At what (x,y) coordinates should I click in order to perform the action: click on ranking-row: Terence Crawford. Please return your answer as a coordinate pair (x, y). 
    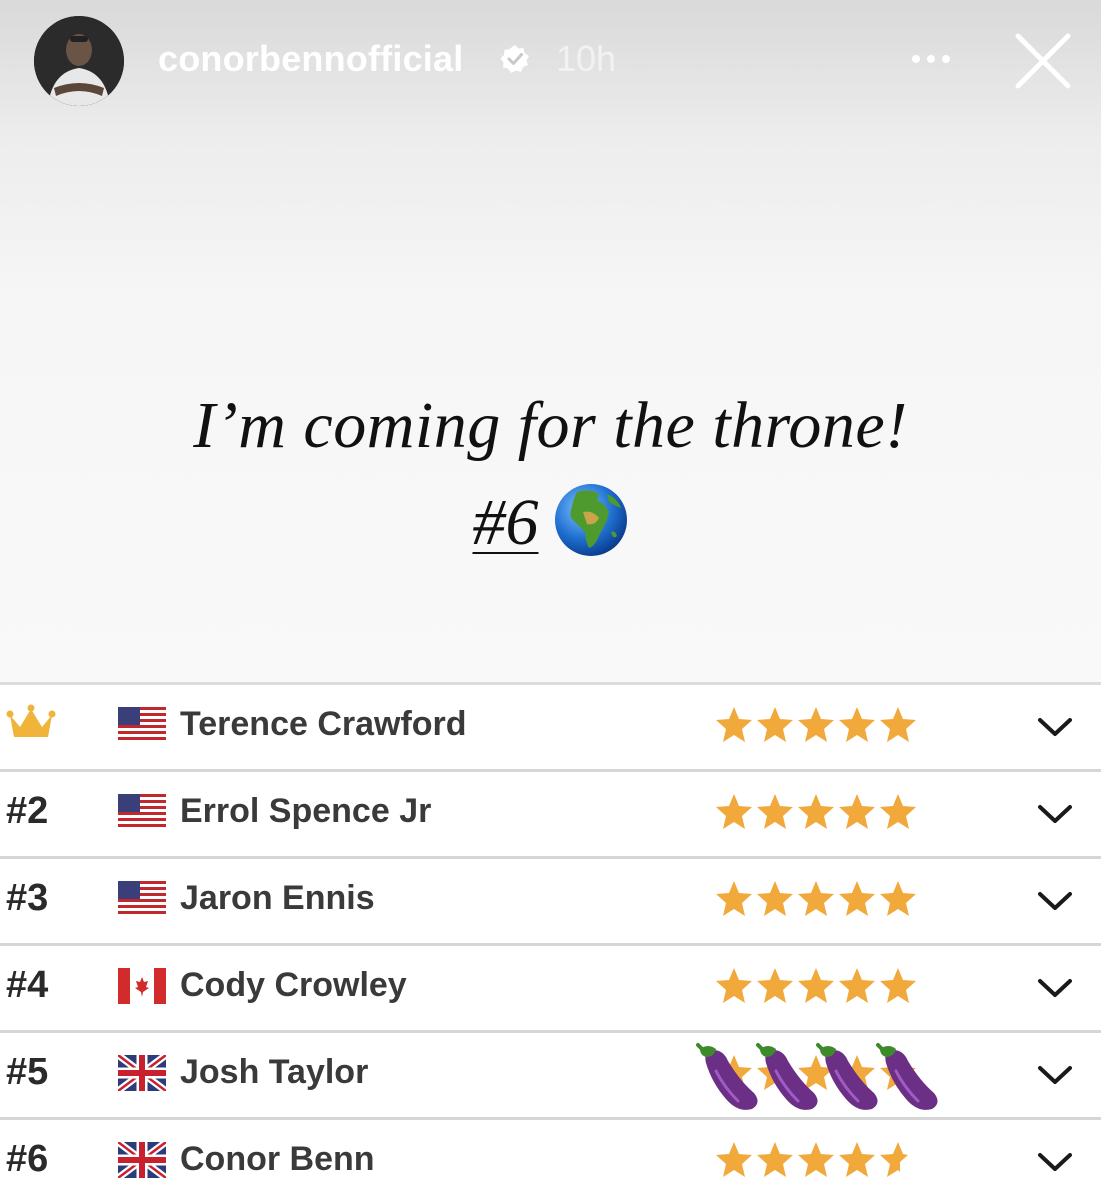
    Looking at the image, I should click on (550, 728).